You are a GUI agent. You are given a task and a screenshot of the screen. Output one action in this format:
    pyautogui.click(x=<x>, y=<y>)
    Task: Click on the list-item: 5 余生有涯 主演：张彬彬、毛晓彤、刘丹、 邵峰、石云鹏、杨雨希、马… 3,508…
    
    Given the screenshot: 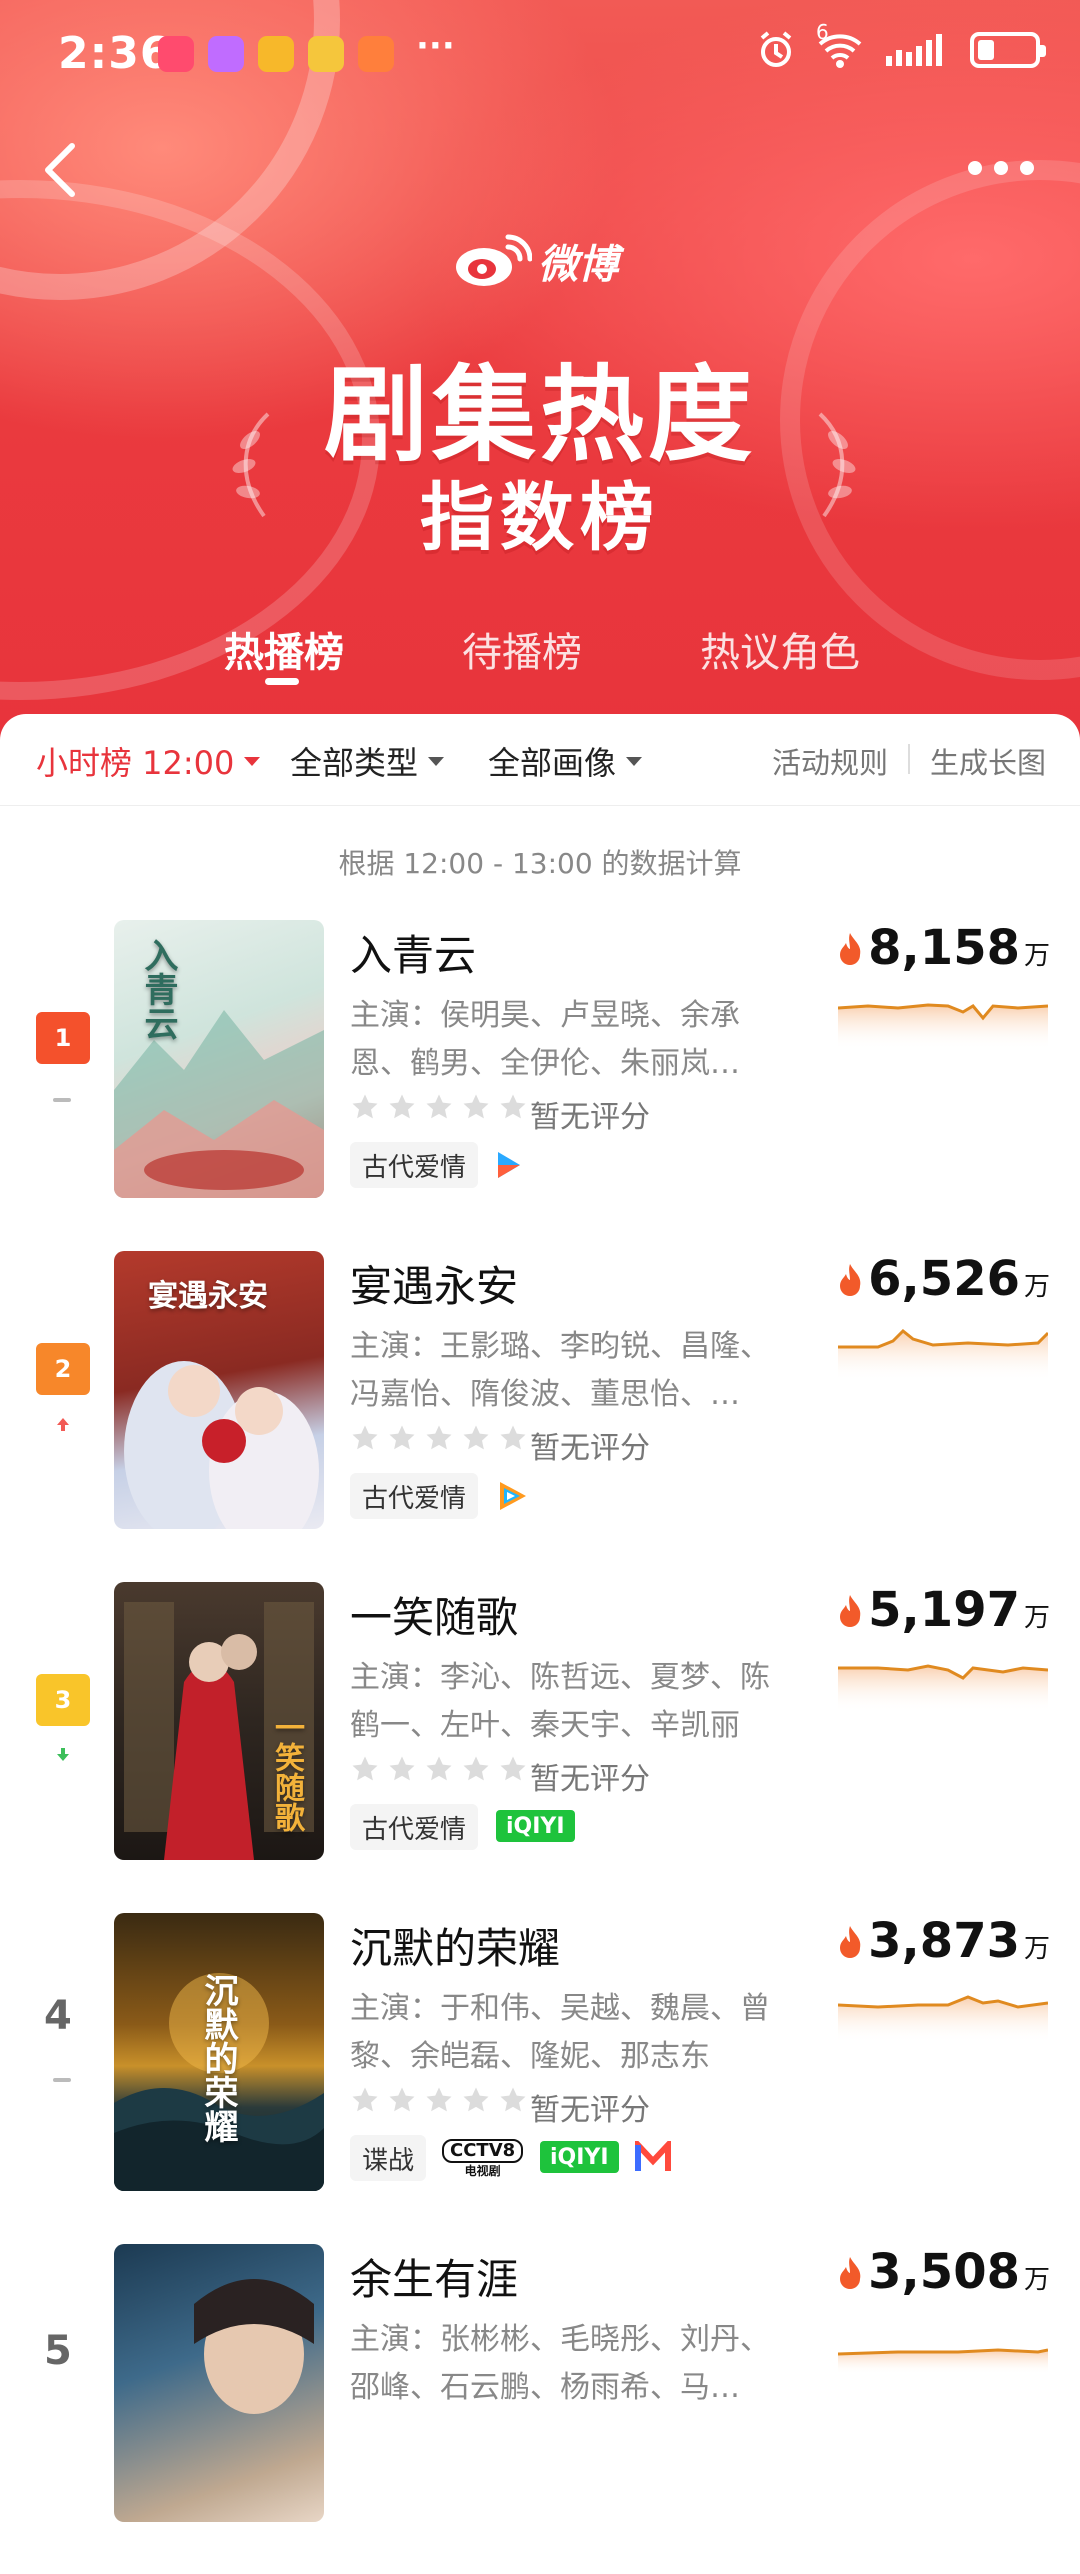 What is the action you would take?
    pyautogui.click(x=540, y=2409)
    